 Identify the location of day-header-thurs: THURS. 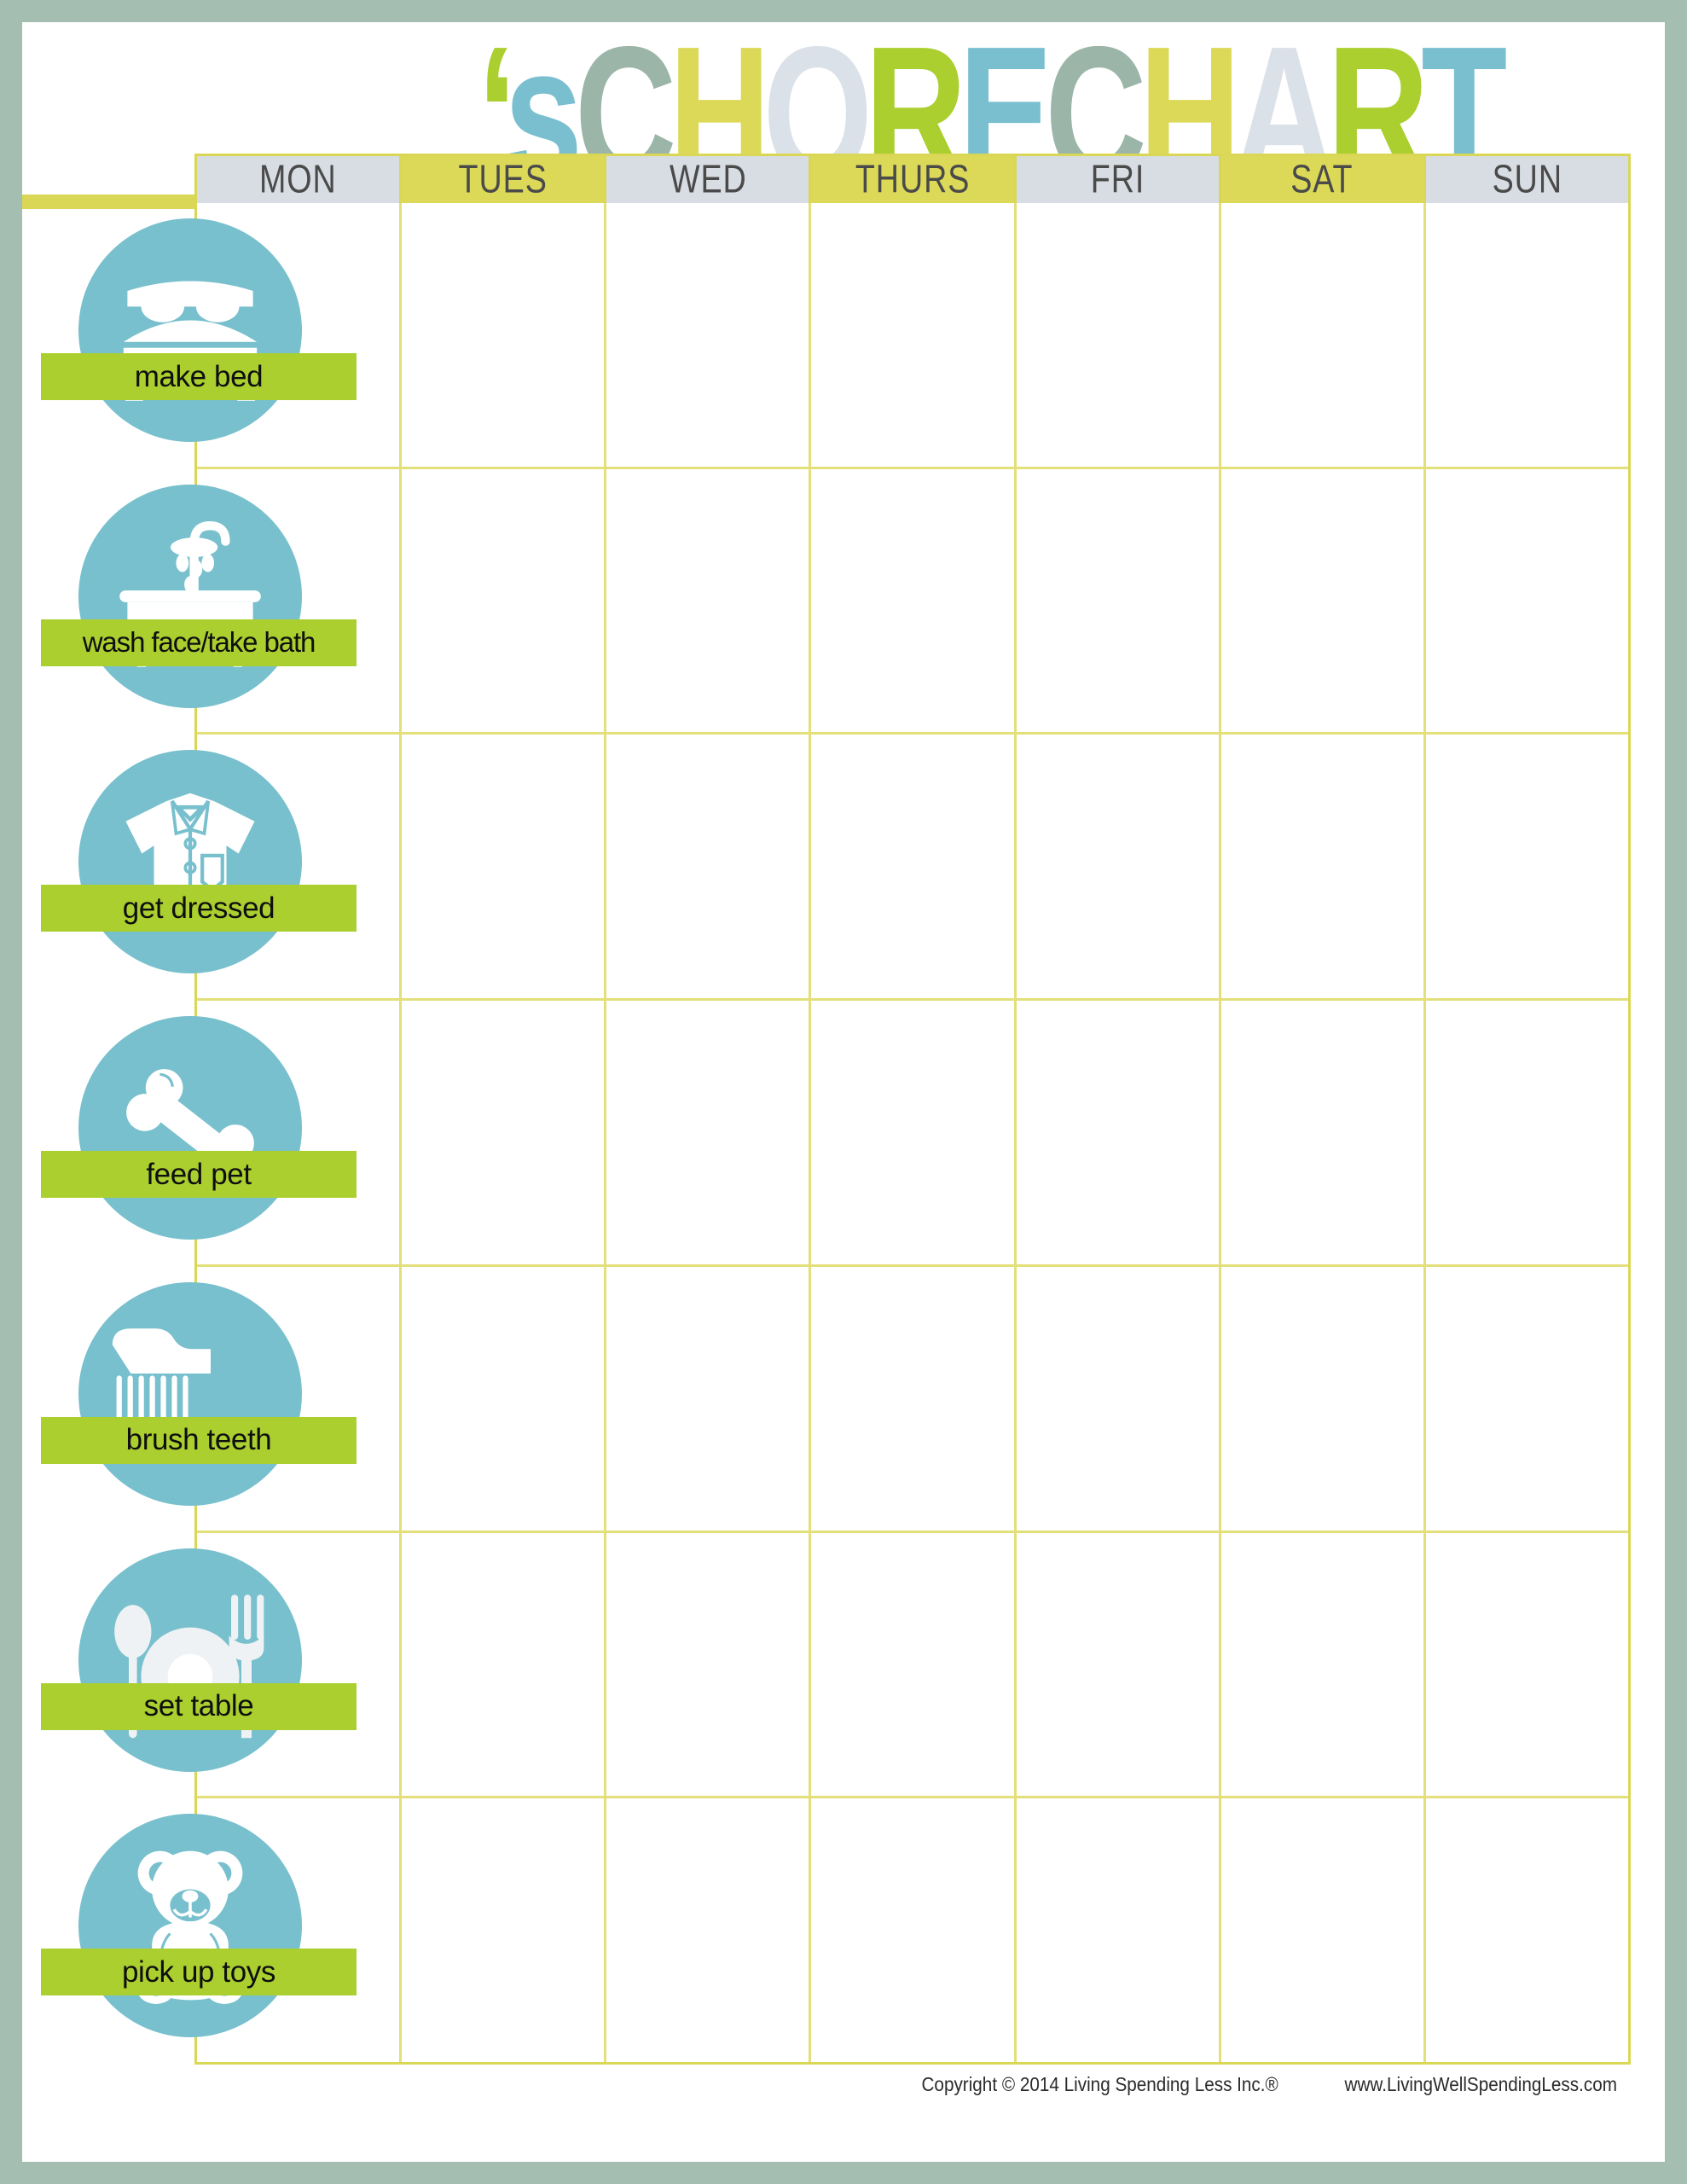
(914, 180).